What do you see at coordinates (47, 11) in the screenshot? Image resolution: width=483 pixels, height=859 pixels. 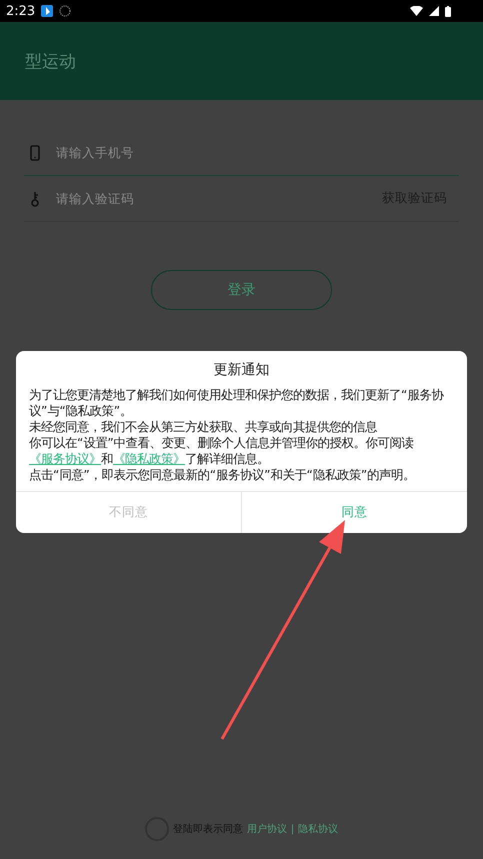 I see `app-icon` at bounding box center [47, 11].